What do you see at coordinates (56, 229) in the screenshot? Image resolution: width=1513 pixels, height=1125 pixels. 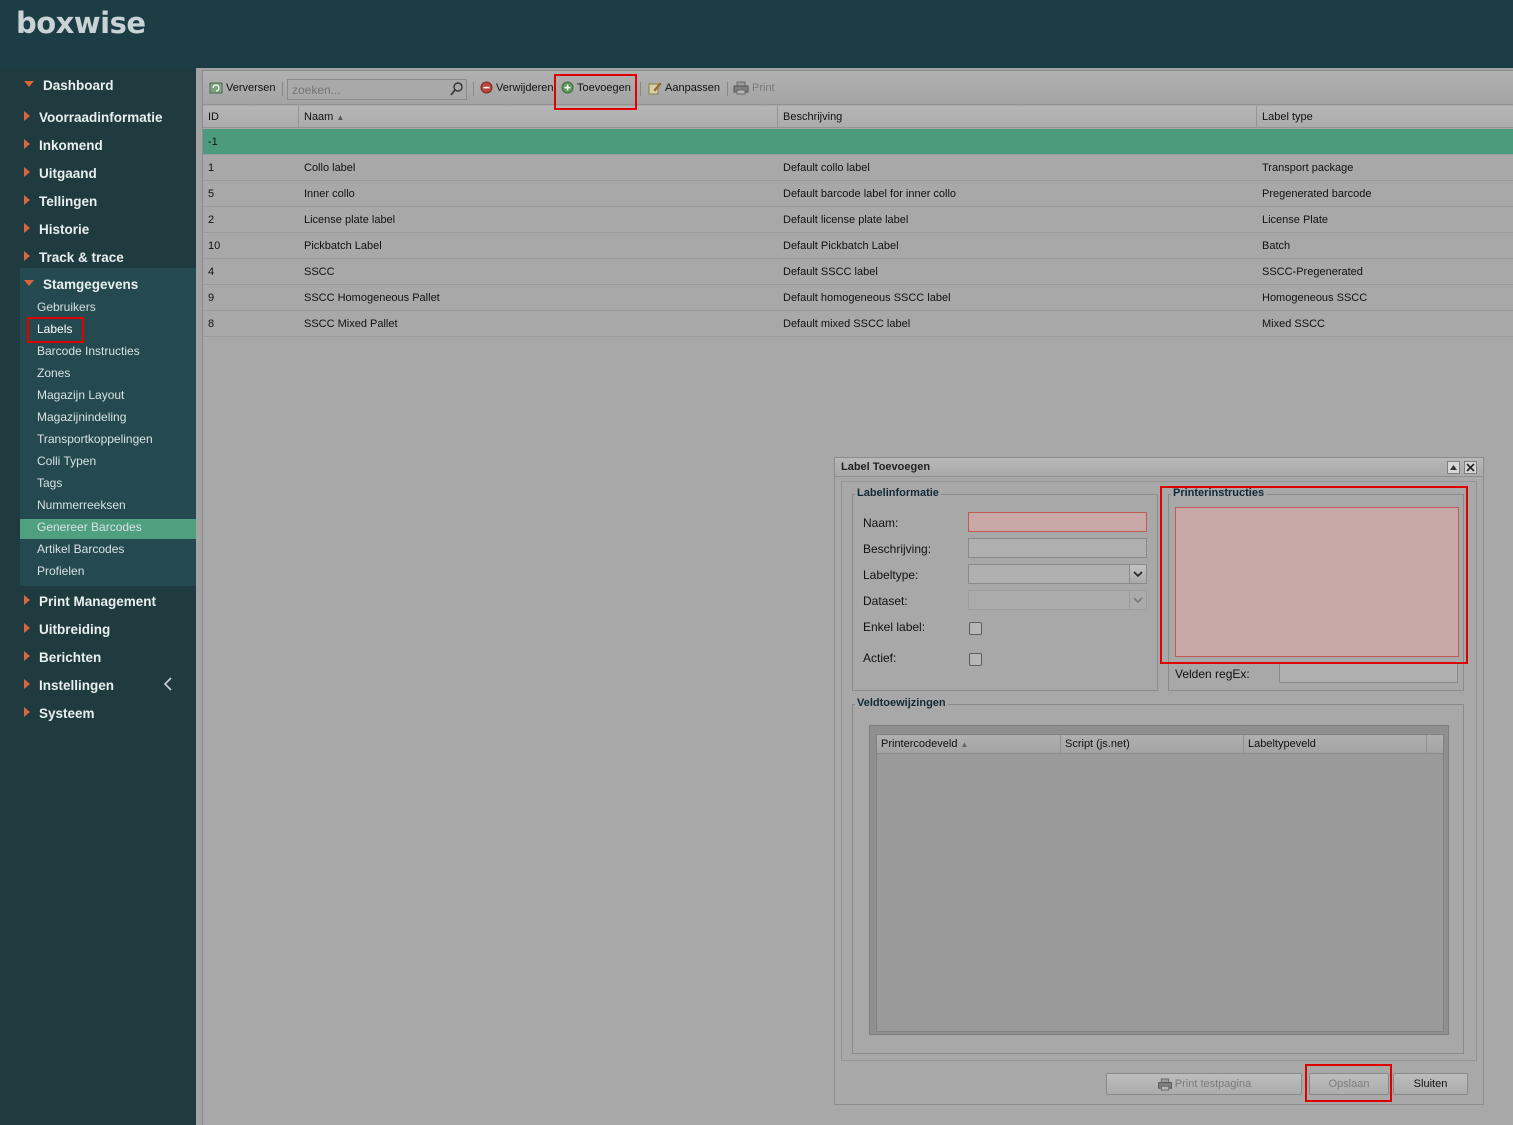 I see `nav-historie: Historie` at bounding box center [56, 229].